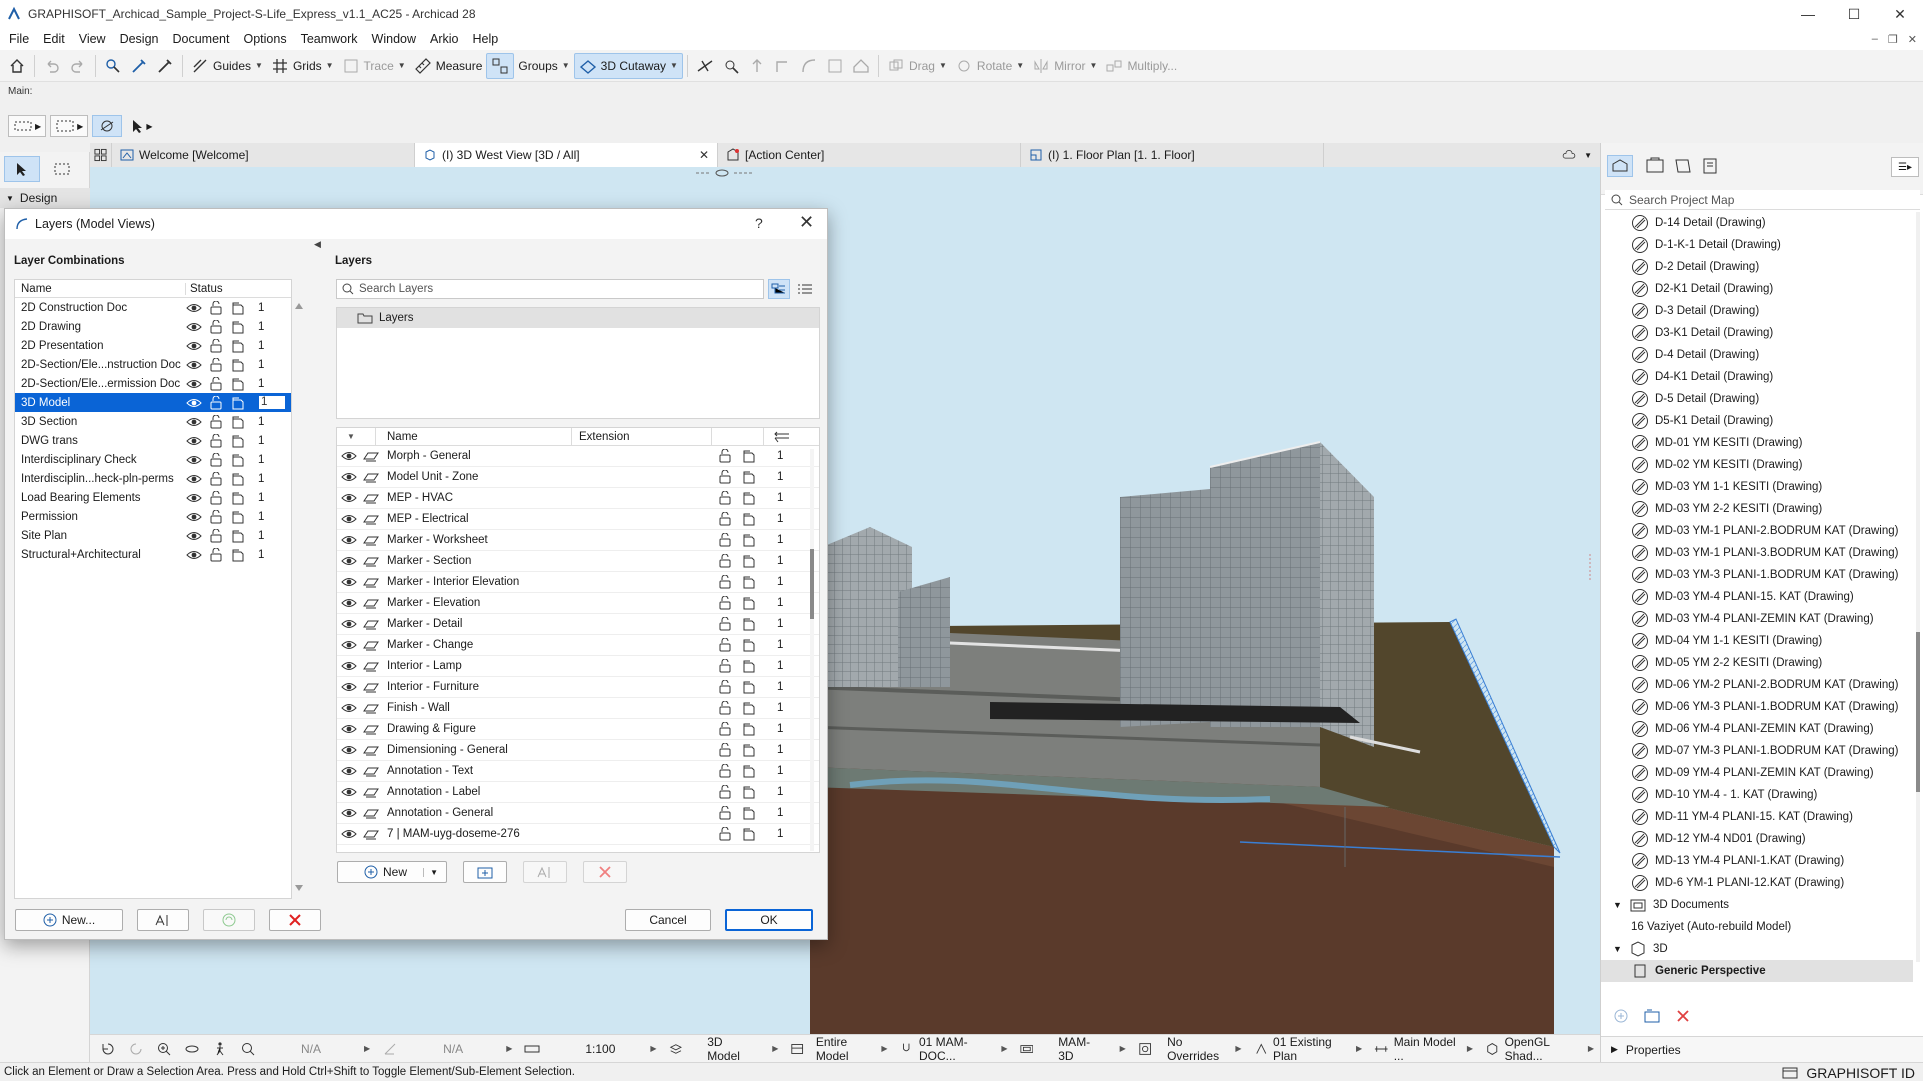 The image size is (1923, 1081). I want to click on model-view-button: Entire Model ▶, so click(838, 1049).